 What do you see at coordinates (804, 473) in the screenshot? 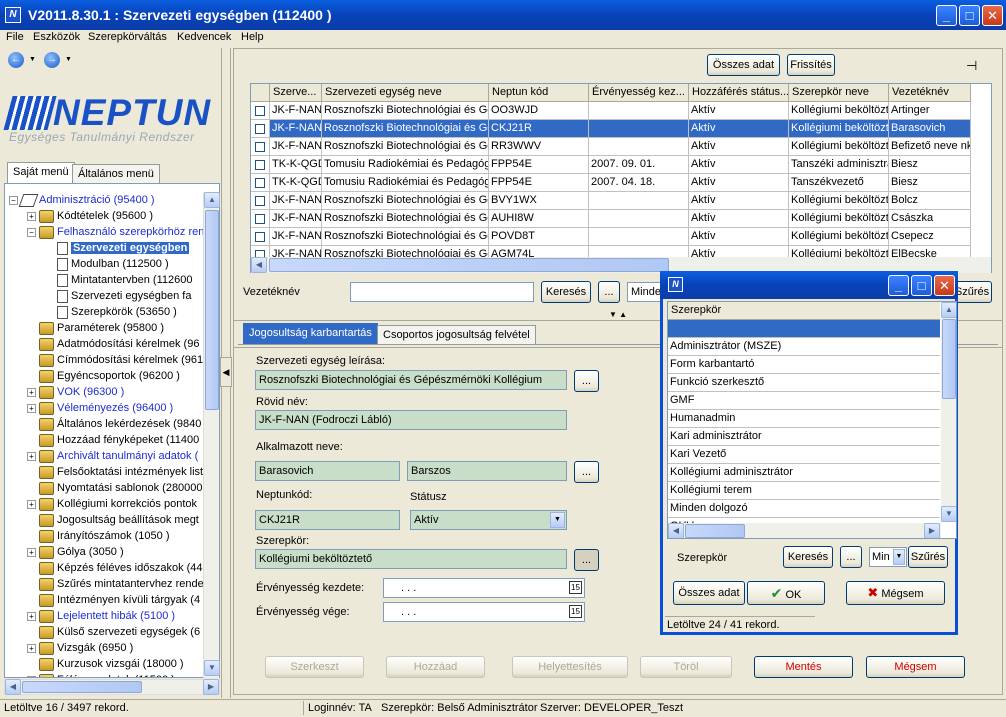
I see `list-item: Kollégiumi adminisztrátor` at bounding box center [804, 473].